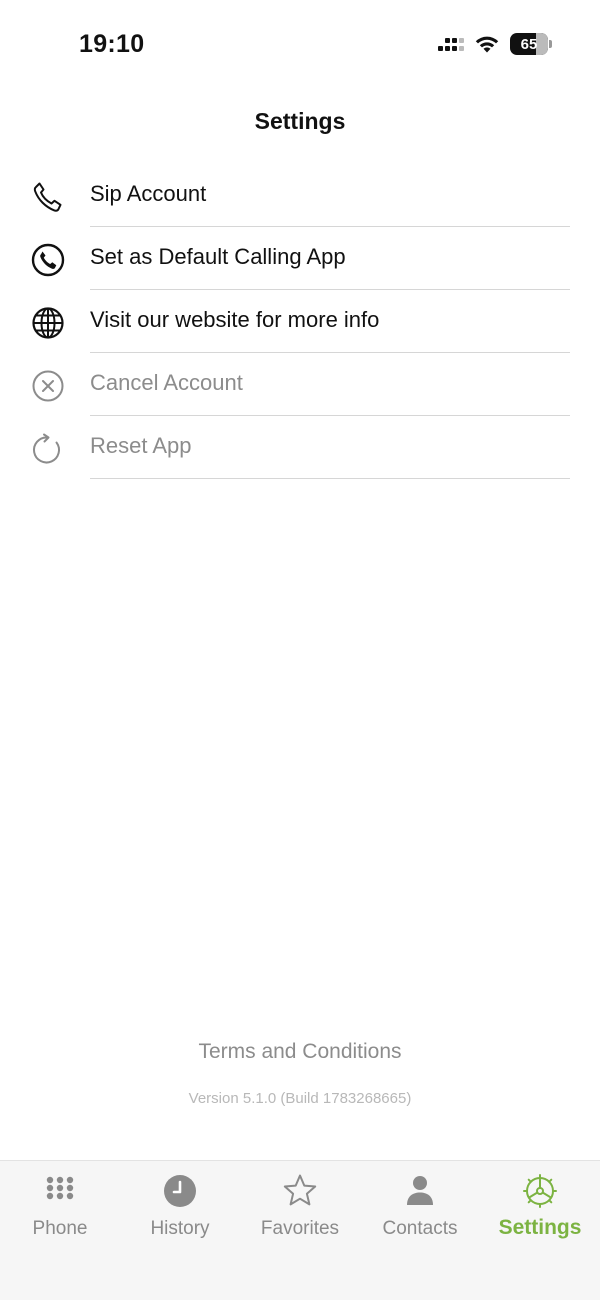 The image size is (600, 1300). Describe the element at coordinates (180, 1211) in the screenshot. I see `tab-history: History` at that location.